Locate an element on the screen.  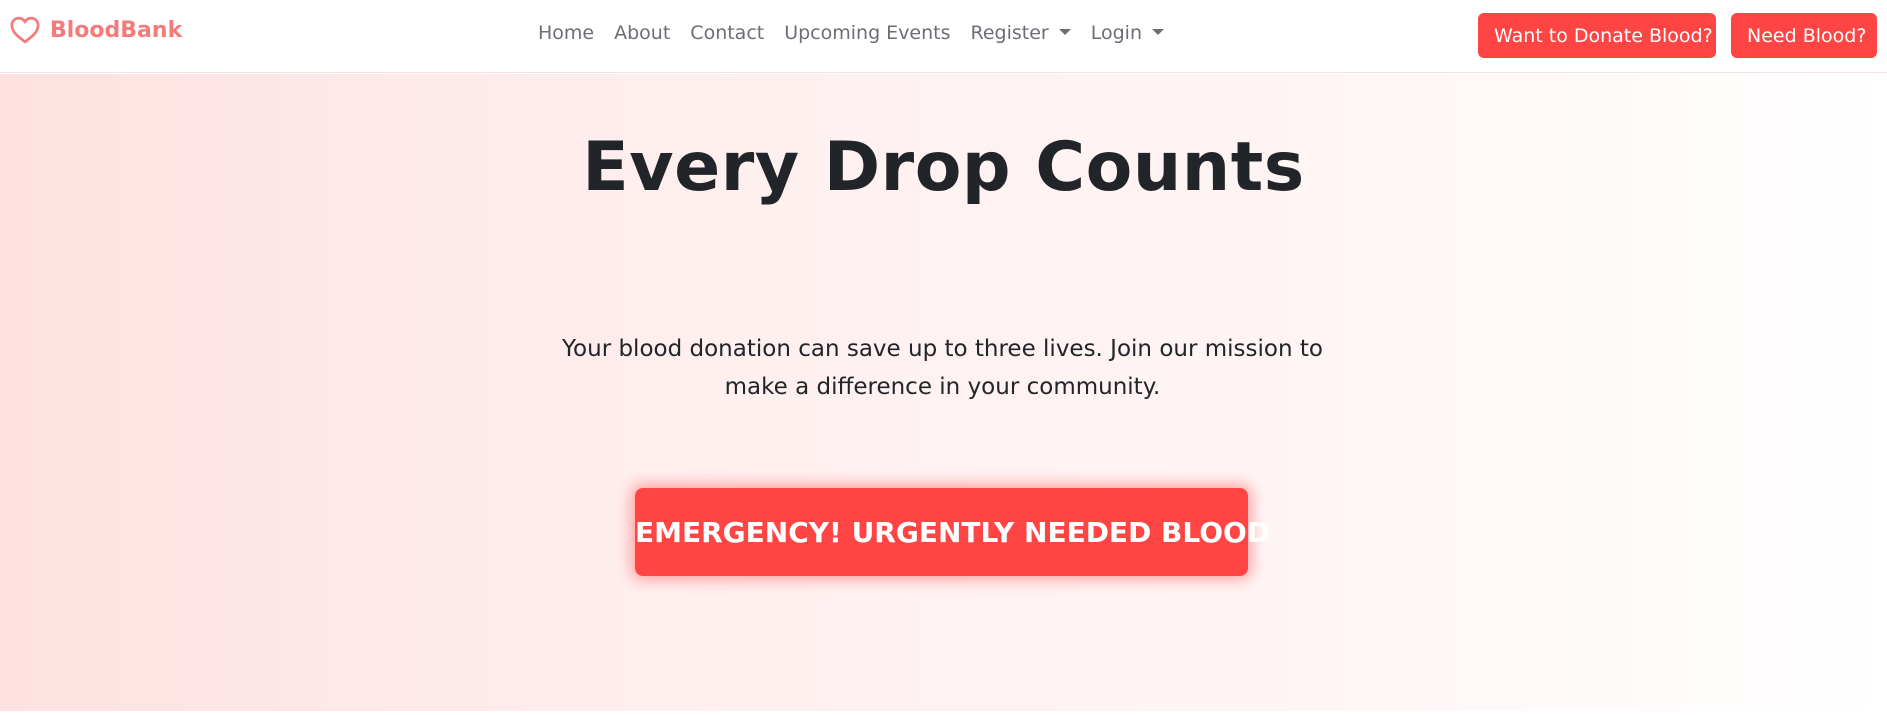
hero-title: Every Drop Counts is located at coordinates (943, 167).